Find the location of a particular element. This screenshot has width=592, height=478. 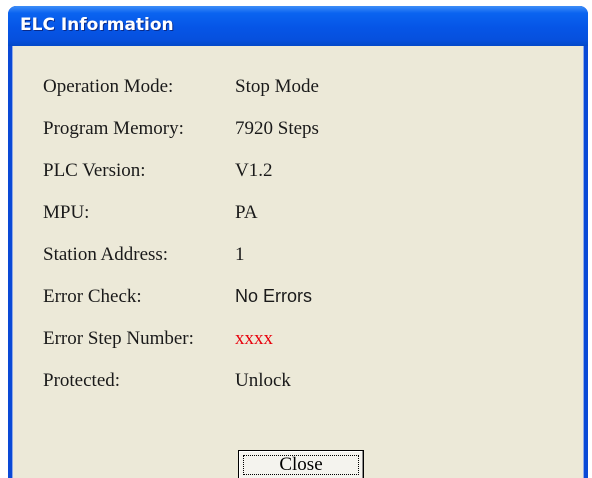

error-check-label: Error Check: is located at coordinates (92, 296).